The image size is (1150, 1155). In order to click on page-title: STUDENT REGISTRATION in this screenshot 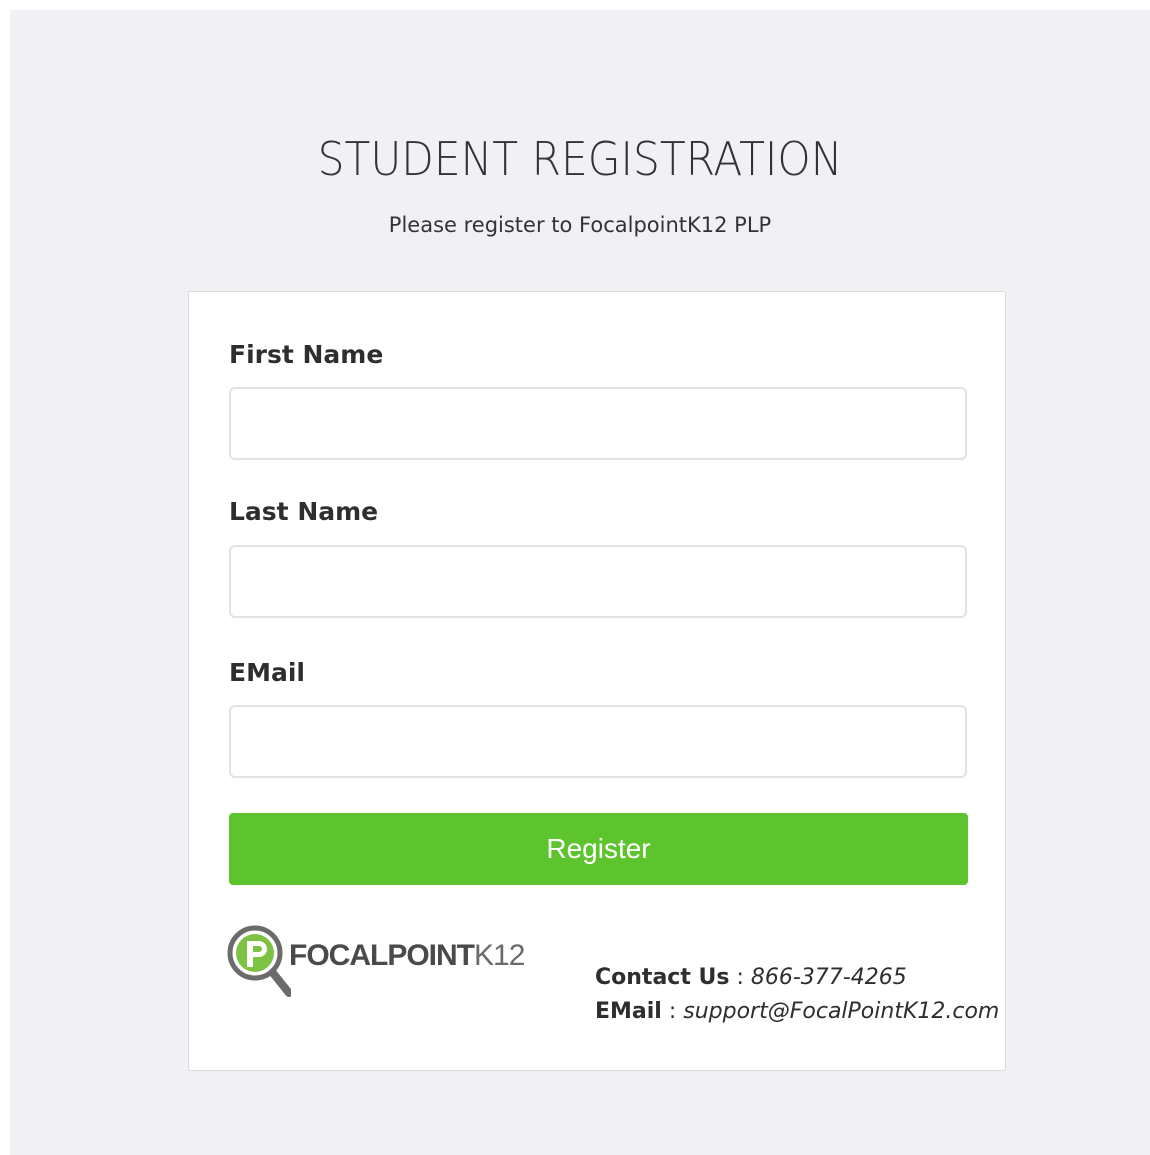, I will do `click(580, 159)`.